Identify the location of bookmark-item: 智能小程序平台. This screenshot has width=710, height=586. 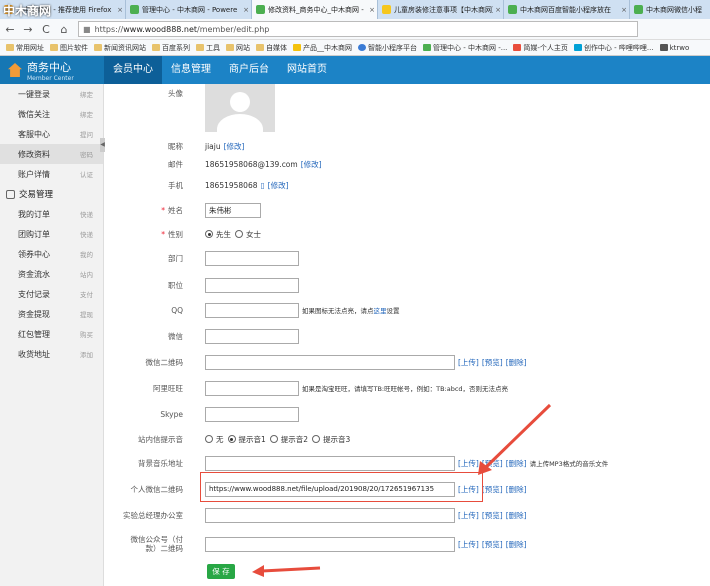
(387, 48).